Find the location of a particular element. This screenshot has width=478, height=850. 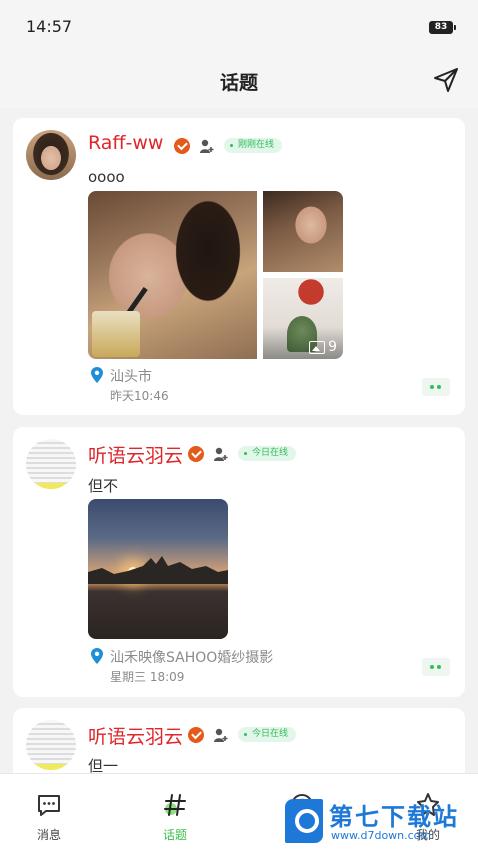

post-text: oooo is located at coordinates (106, 177).